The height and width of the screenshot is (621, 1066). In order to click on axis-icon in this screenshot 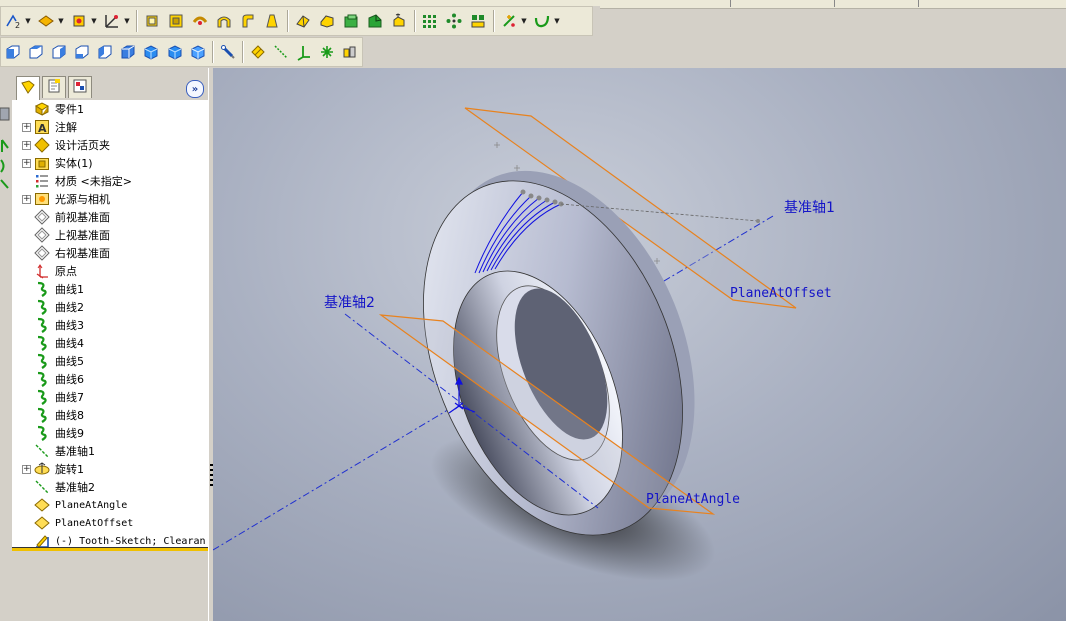, I will do `click(257, 52)`.